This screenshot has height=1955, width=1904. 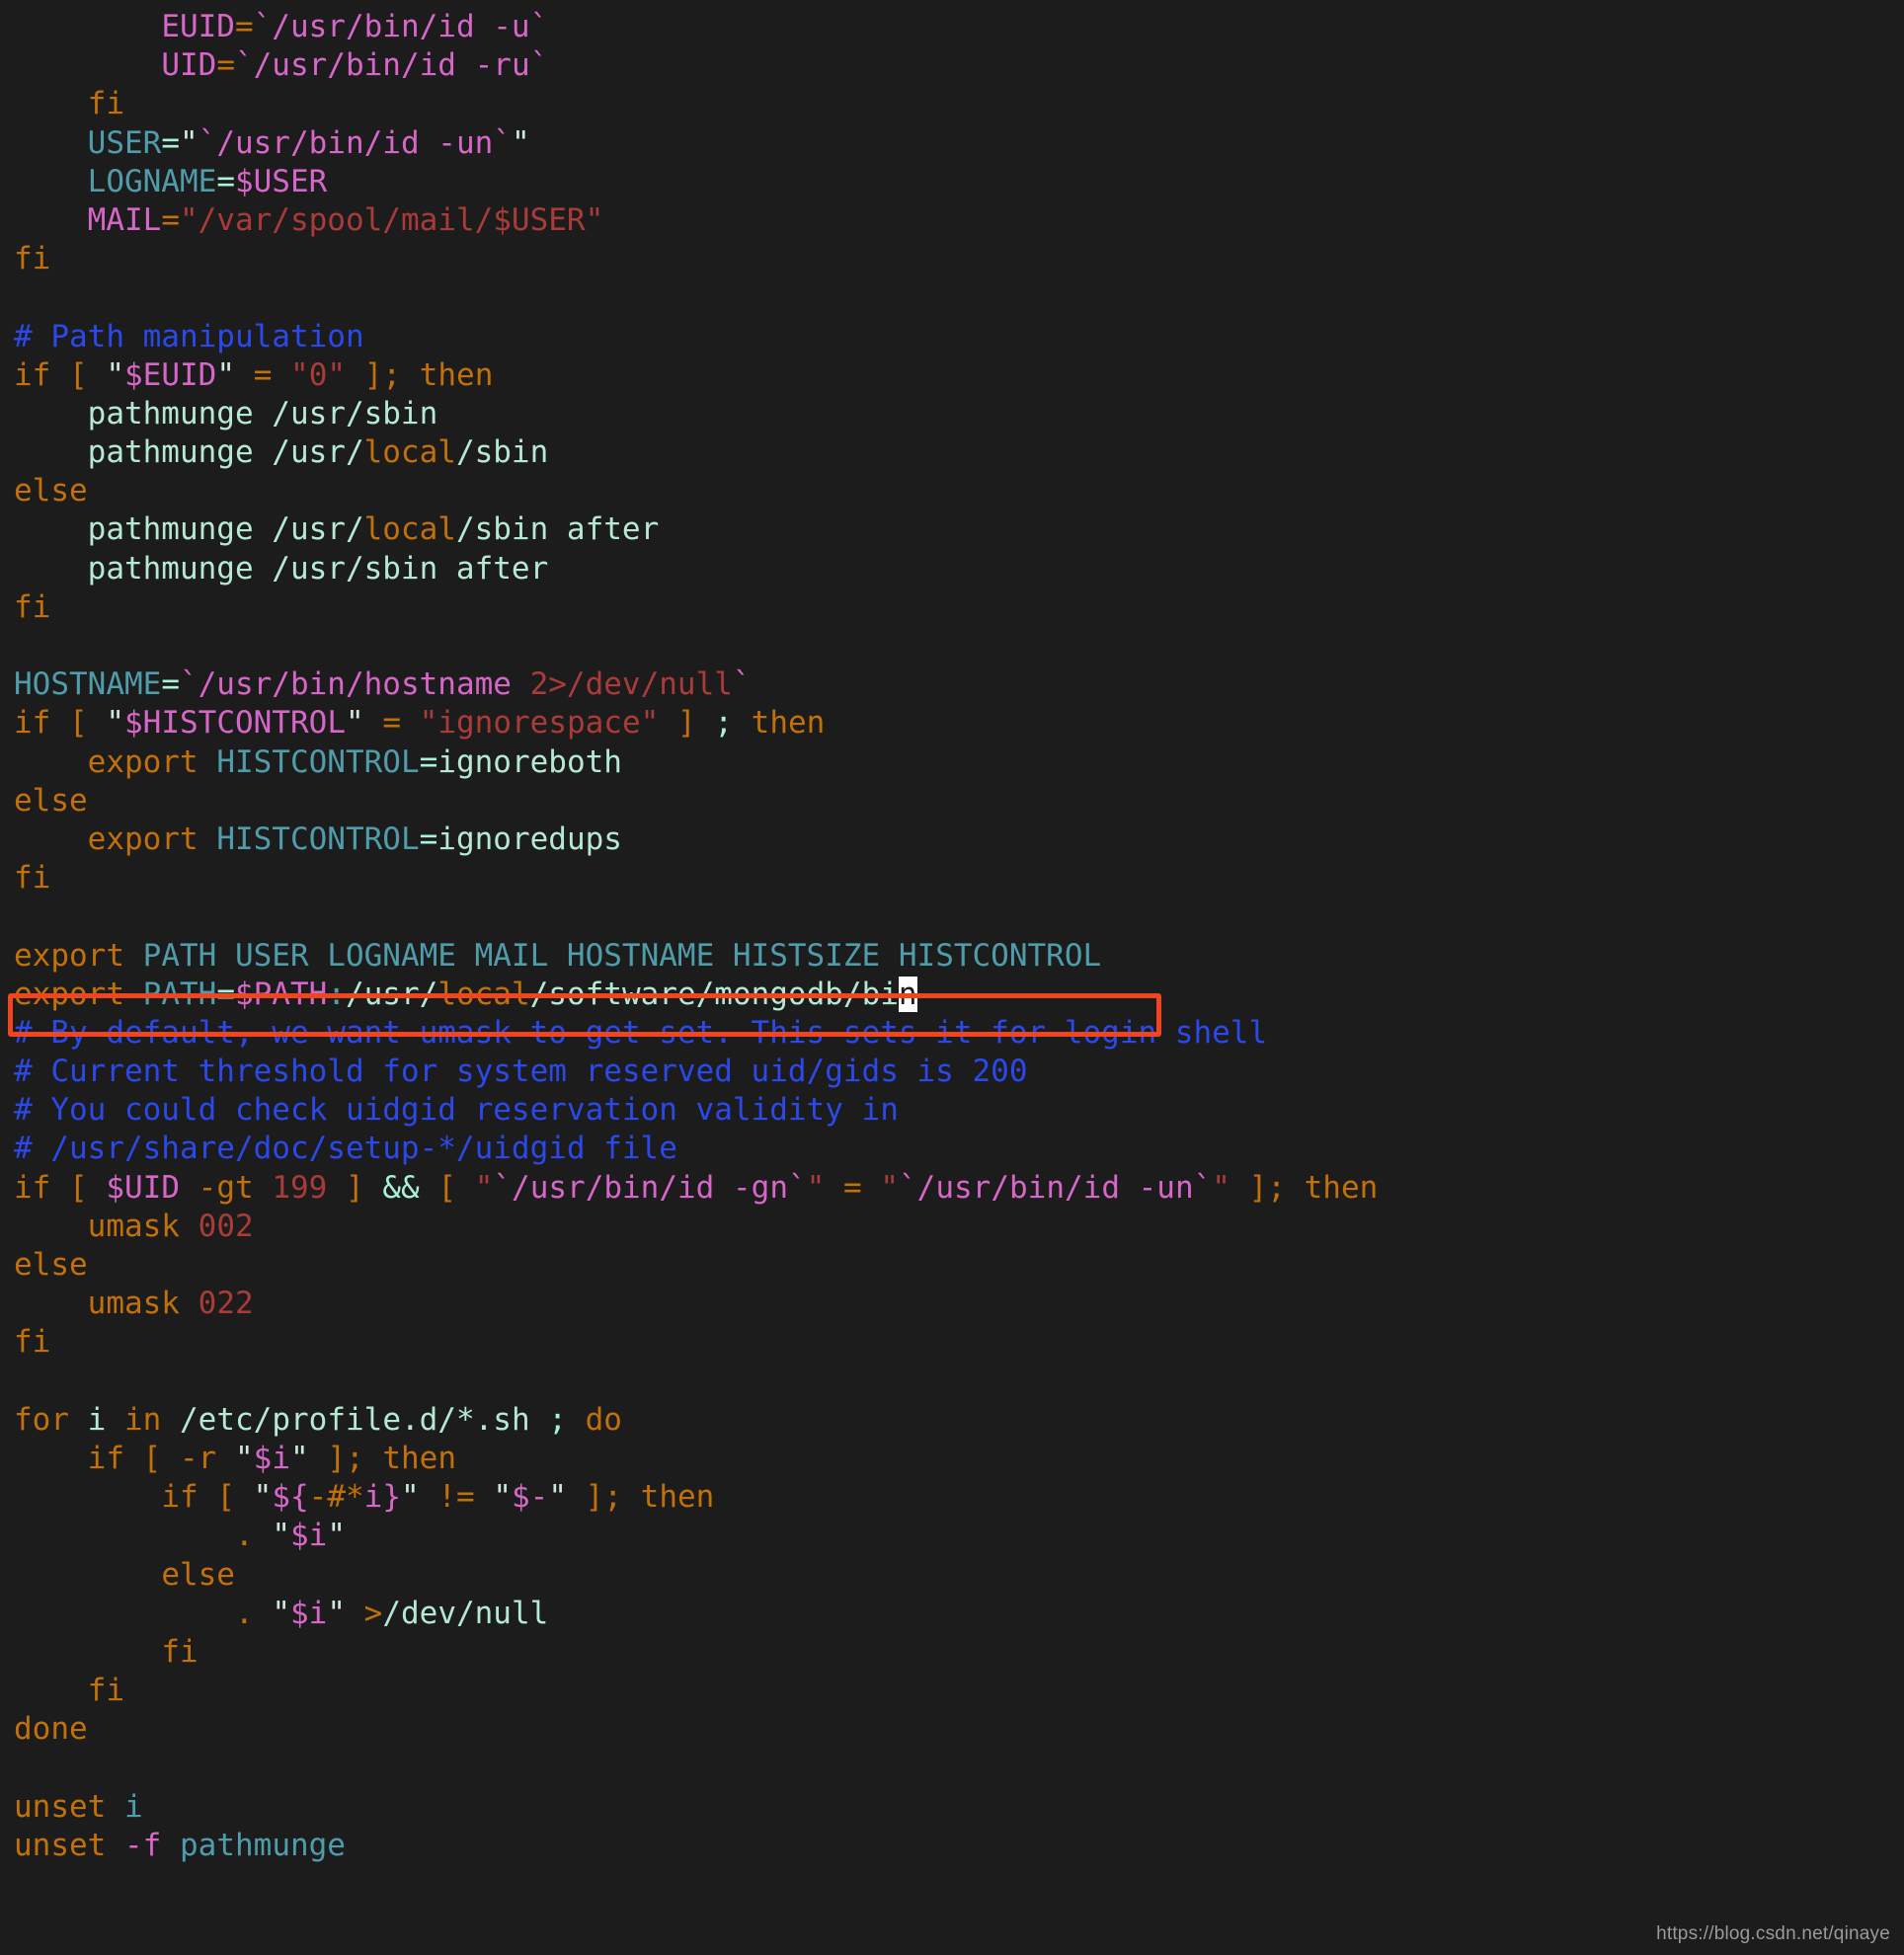 I want to click on code-line: if [ -r "$i" ]; then, so click(x=271, y=1458).